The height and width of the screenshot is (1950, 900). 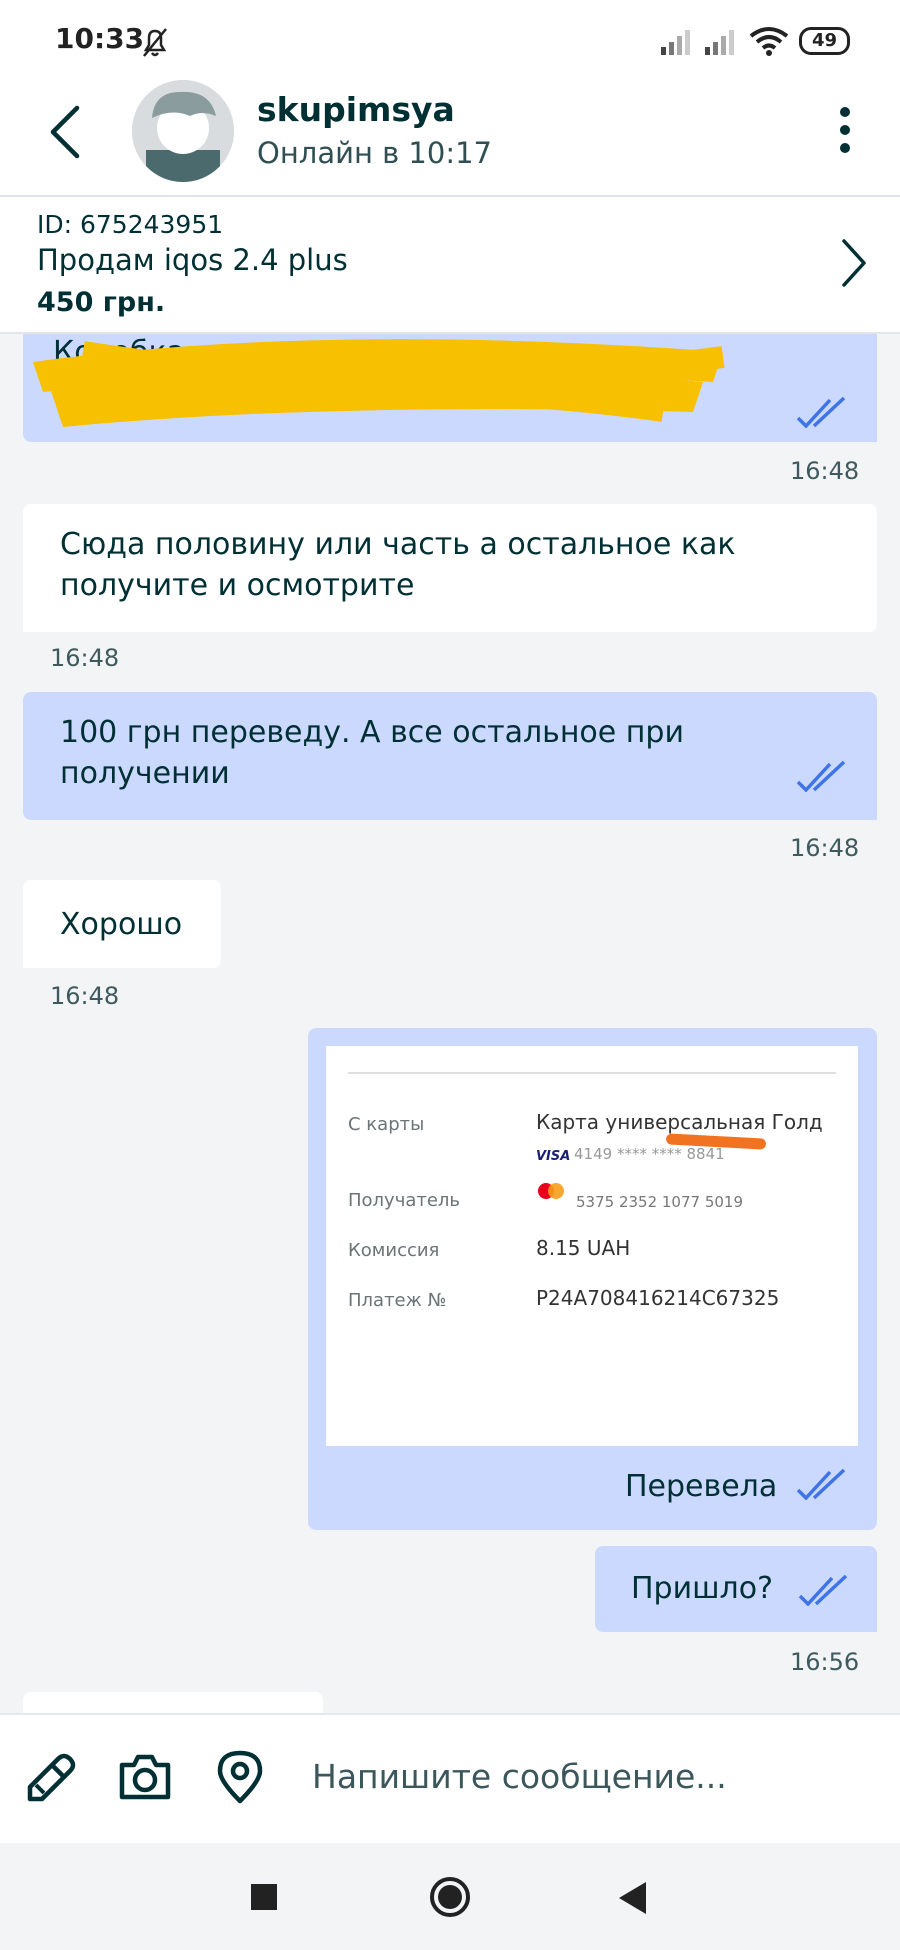 I want to click on receipt-from-label: С карты, so click(x=386, y=1124).